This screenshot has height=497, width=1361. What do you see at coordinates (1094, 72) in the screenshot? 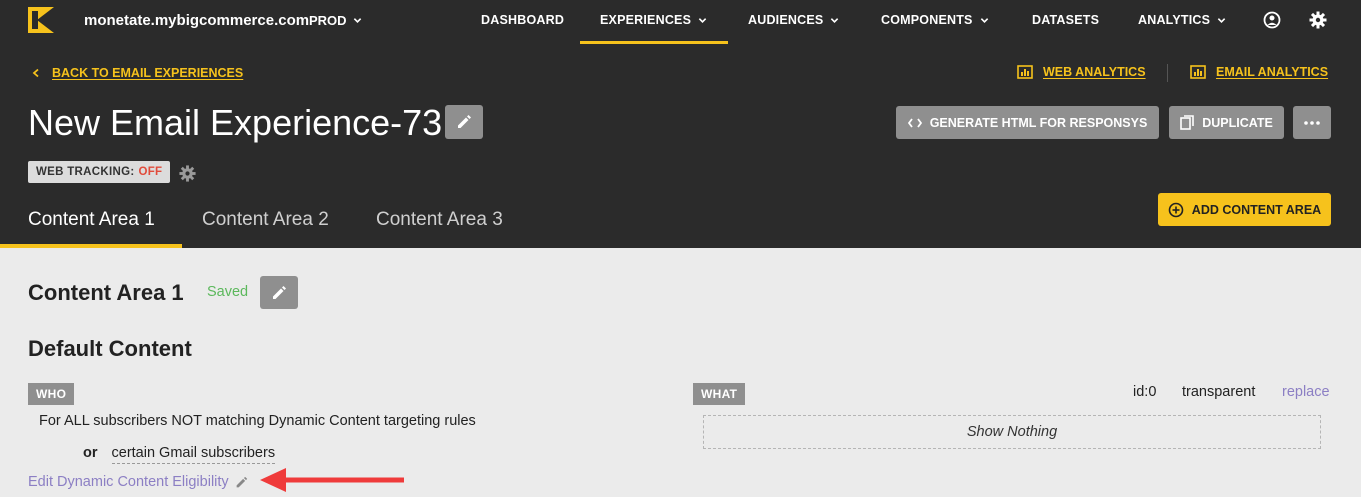
I see `web-analytics-label: WEB ANALYTICS` at bounding box center [1094, 72].